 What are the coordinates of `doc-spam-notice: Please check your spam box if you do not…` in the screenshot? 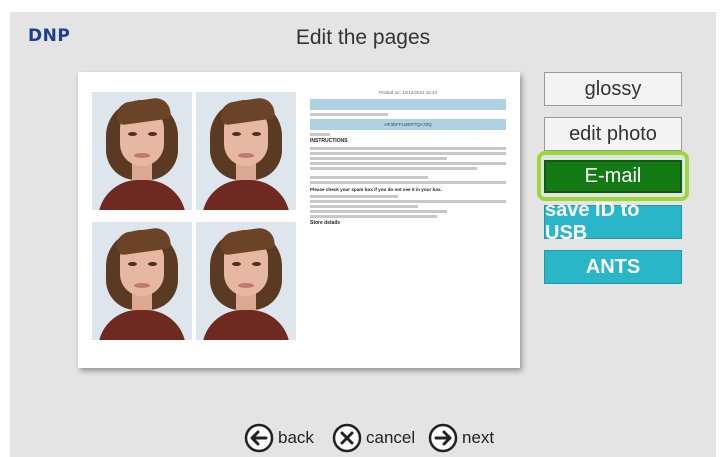 It's located at (376, 189).